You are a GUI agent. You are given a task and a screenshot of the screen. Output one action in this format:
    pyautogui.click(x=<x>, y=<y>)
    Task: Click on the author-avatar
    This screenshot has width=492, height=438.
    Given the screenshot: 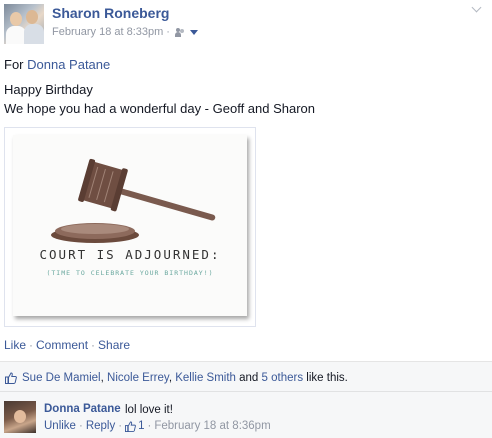 What is the action you would take?
    pyautogui.click(x=24, y=24)
    